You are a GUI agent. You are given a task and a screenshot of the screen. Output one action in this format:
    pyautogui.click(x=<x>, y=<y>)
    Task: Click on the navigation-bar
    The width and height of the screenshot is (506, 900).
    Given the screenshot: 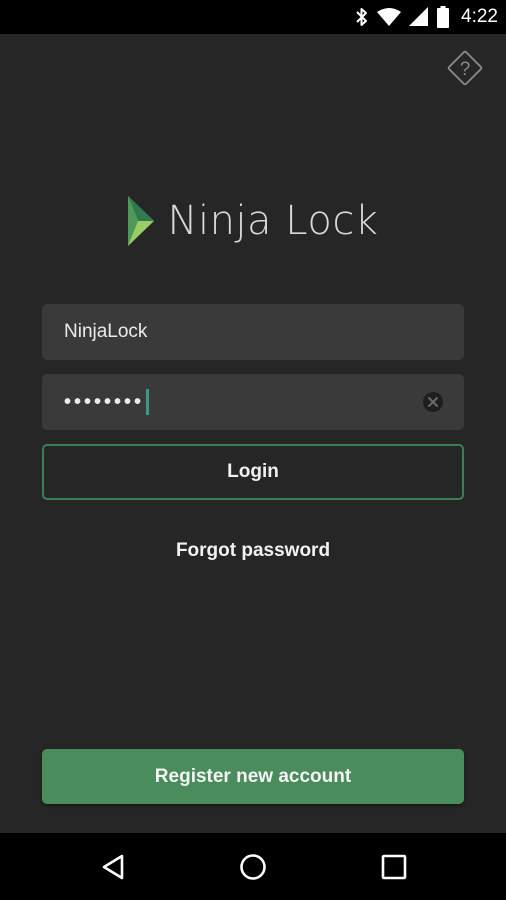 What is the action you would take?
    pyautogui.click(x=253, y=866)
    